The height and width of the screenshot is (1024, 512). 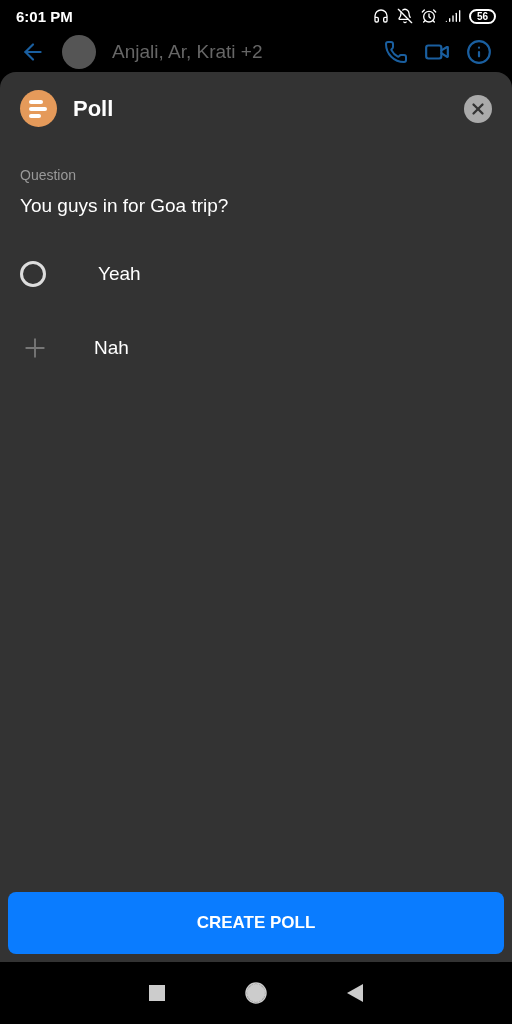 What do you see at coordinates (396, 52) in the screenshot?
I see `phone-icon` at bounding box center [396, 52].